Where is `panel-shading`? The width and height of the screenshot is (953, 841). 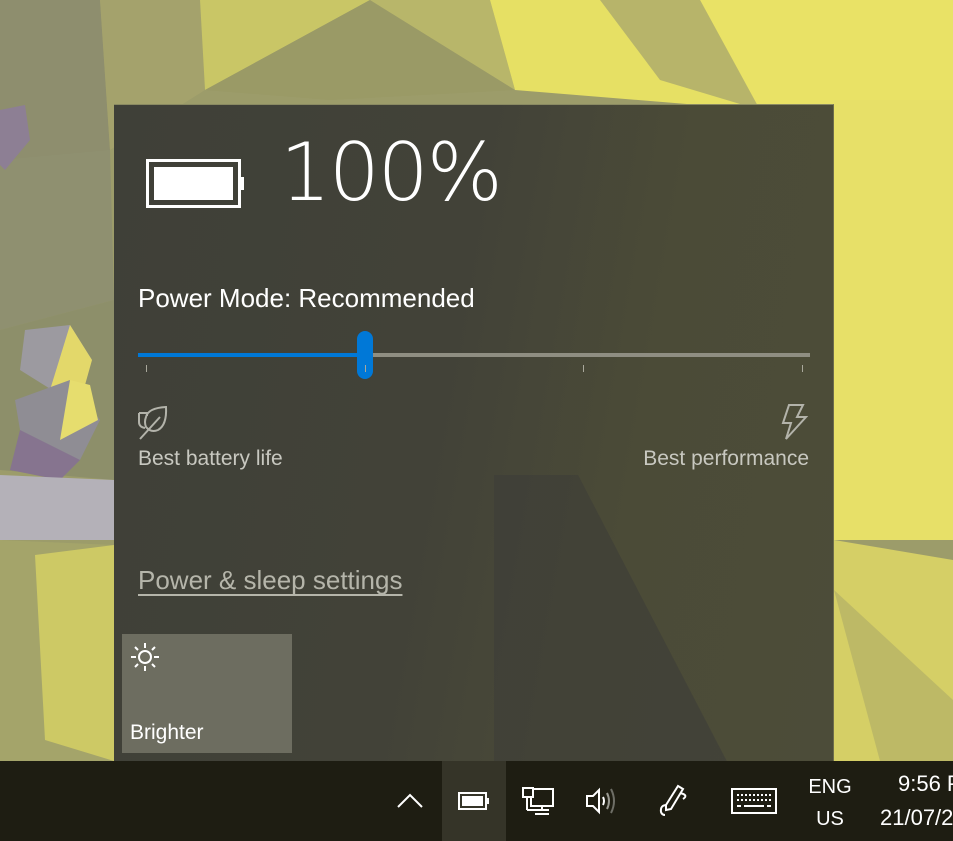
panel-shading is located at coordinates (614, 618).